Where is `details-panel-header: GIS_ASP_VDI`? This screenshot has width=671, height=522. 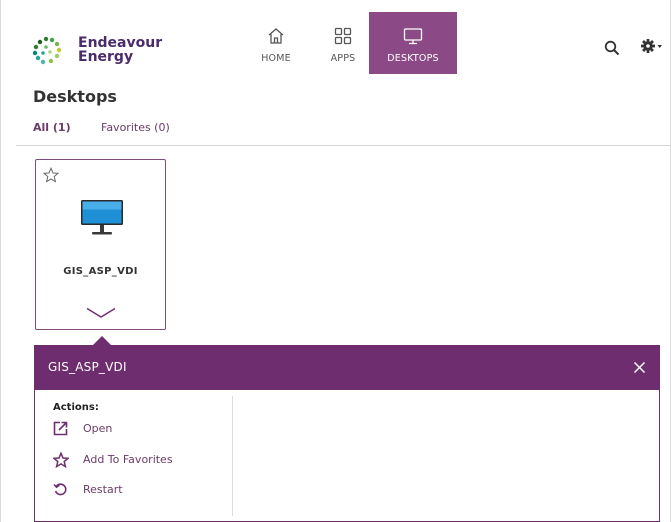
details-panel-header: GIS_ASP_VDI is located at coordinates (347, 367).